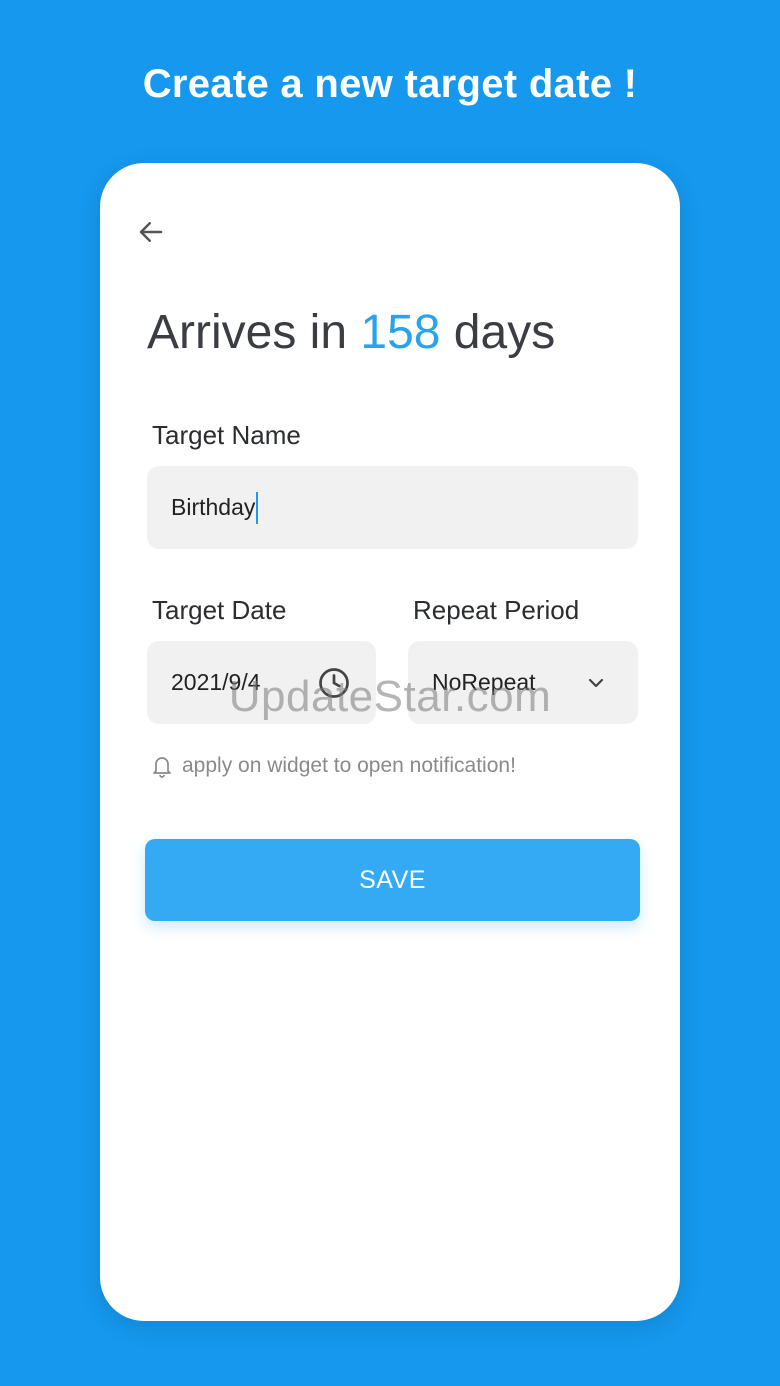  Describe the element at coordinates (334, 683) in the screenshot. I see `clock-icon` at that location.